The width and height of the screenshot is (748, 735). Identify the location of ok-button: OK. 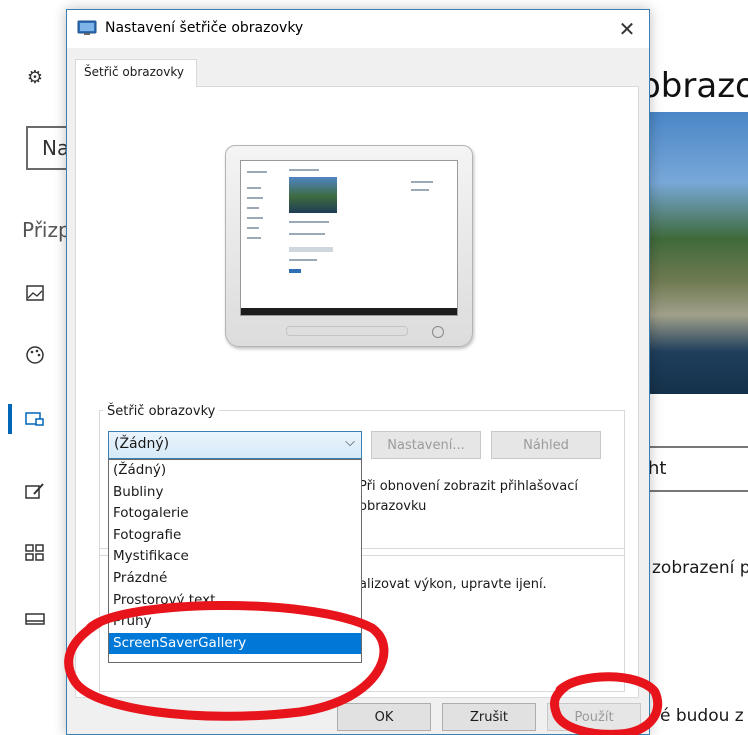
(384, 717).